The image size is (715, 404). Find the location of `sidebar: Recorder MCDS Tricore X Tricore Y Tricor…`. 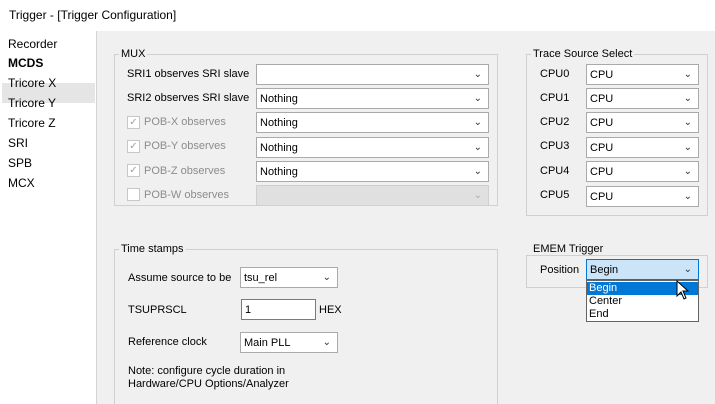

sidebar: Recorder MCDS Tricore X Tricore Y Tricor… is located at coordinates (48, 217).